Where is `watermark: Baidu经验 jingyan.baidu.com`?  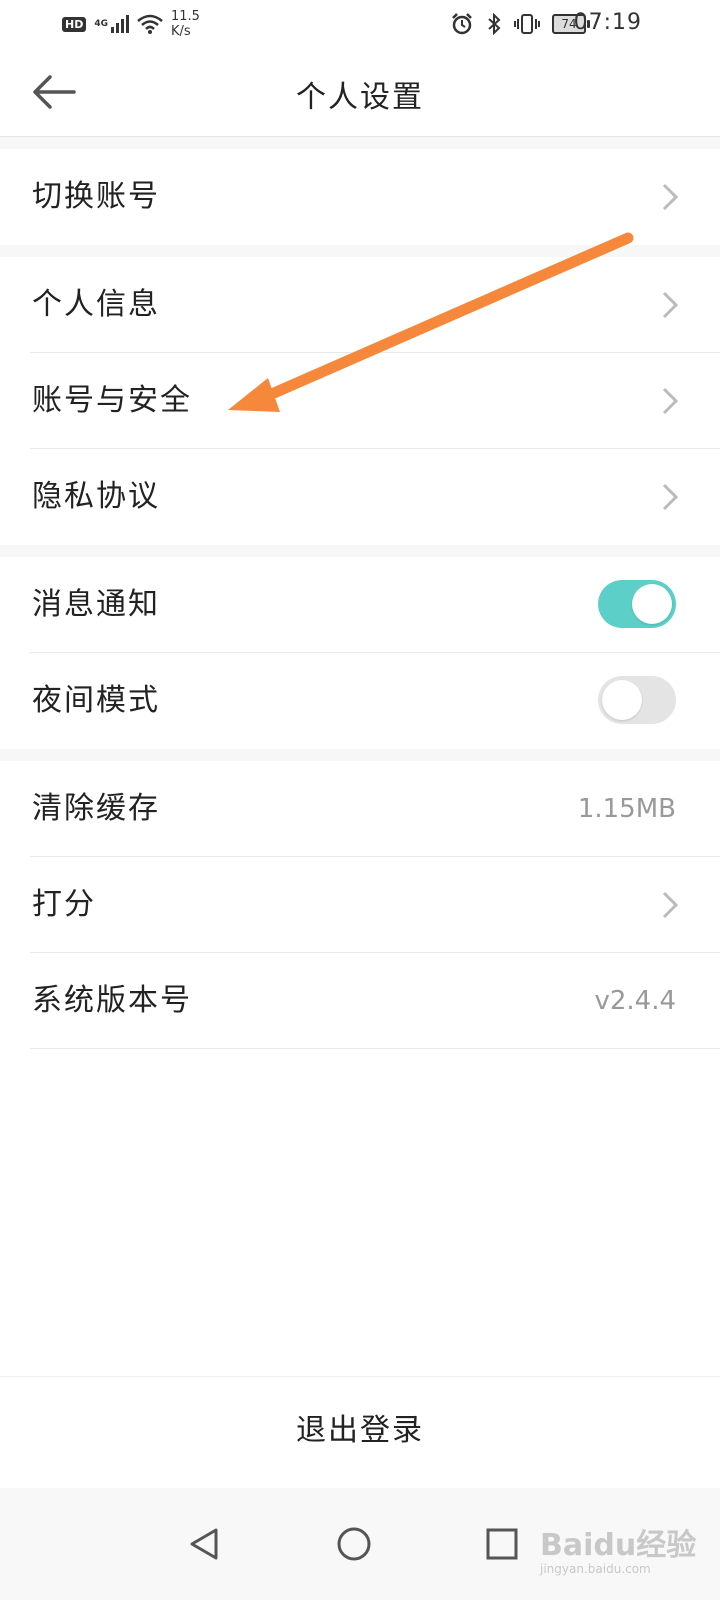 watermark: Baidu经验 jingyan.baidu.com is located at coordinates (625, 1544).